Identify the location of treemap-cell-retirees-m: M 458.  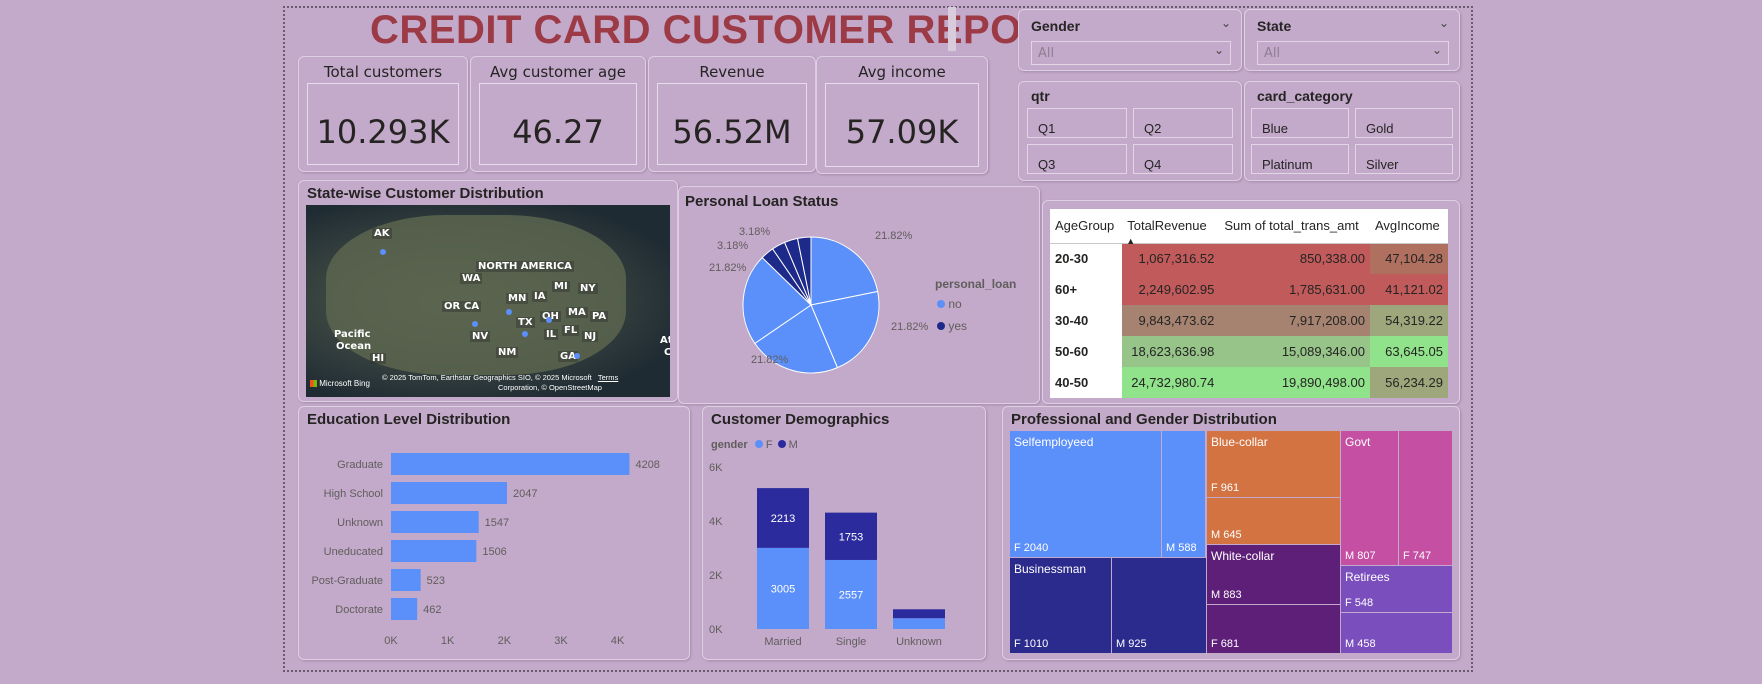
(1396, 633).